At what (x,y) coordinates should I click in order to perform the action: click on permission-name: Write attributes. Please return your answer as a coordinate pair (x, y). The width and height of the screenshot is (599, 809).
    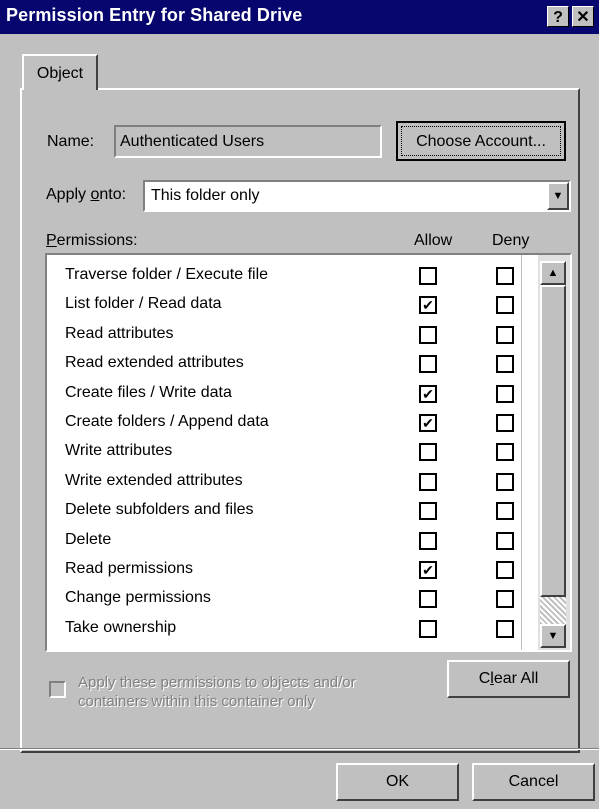
    Looking at the image, I should click on (119, 451).